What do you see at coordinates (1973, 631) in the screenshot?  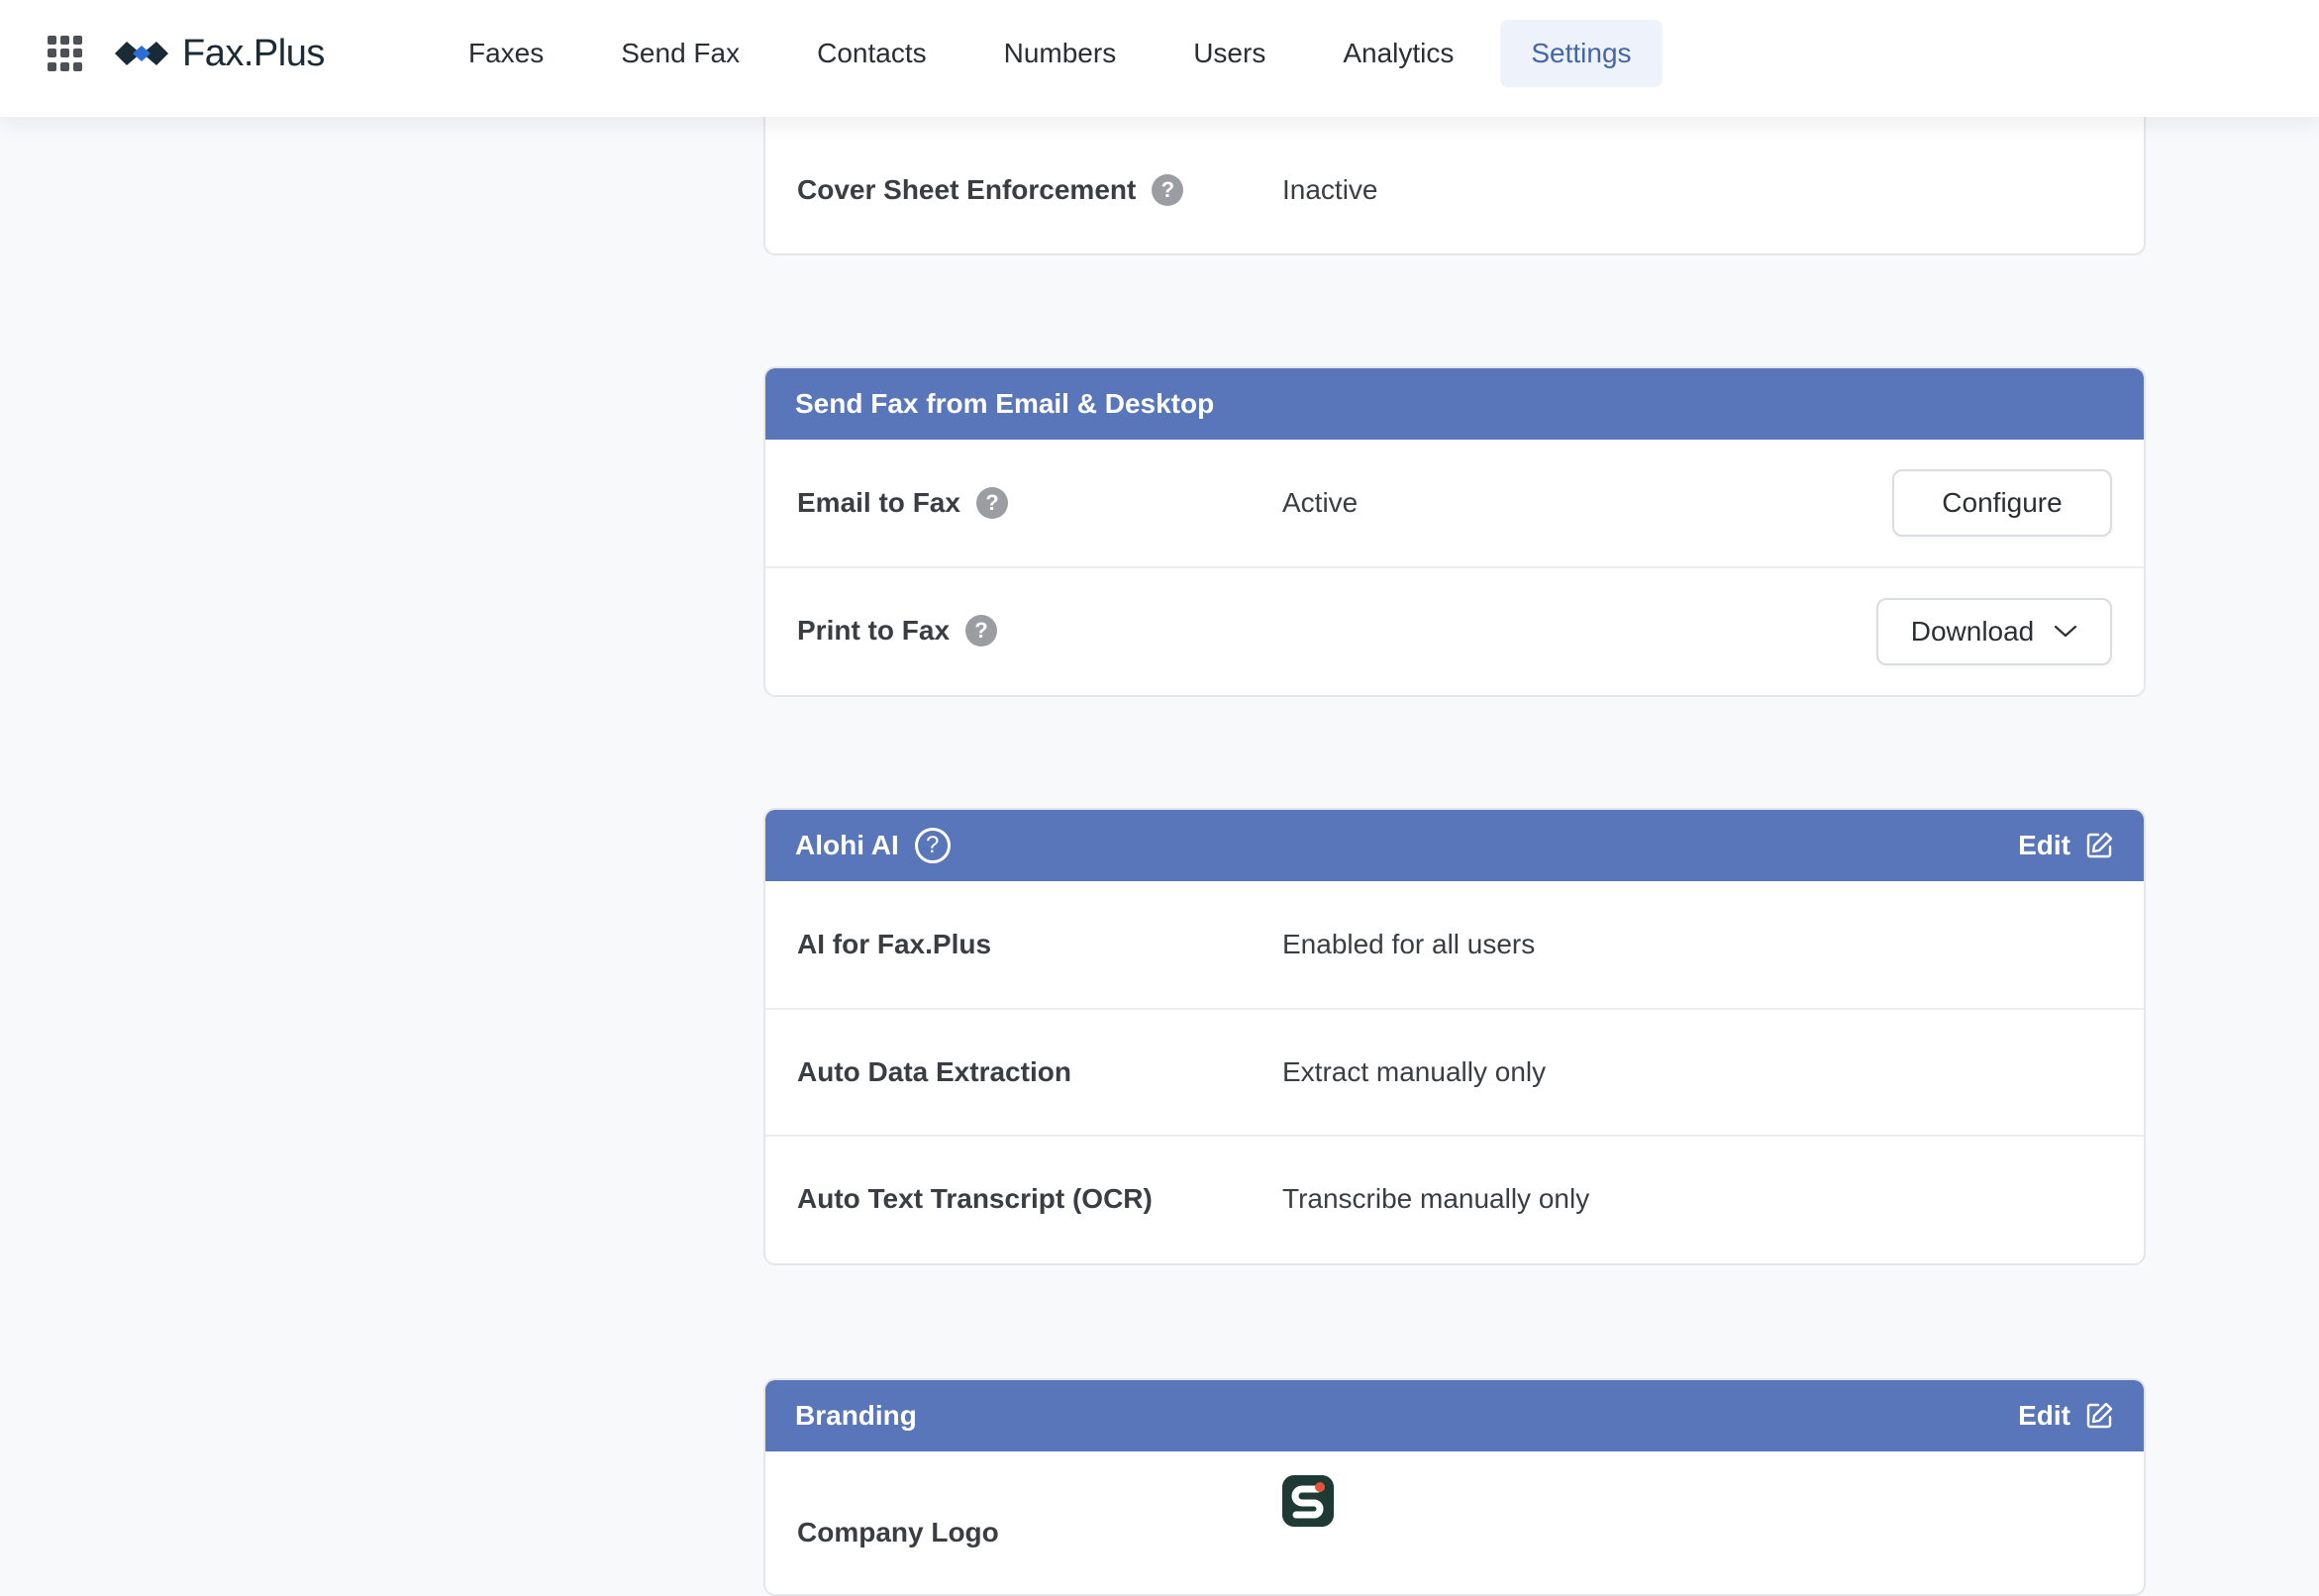 I see `download-button-label: Download` at bounding box center [1973, 631].